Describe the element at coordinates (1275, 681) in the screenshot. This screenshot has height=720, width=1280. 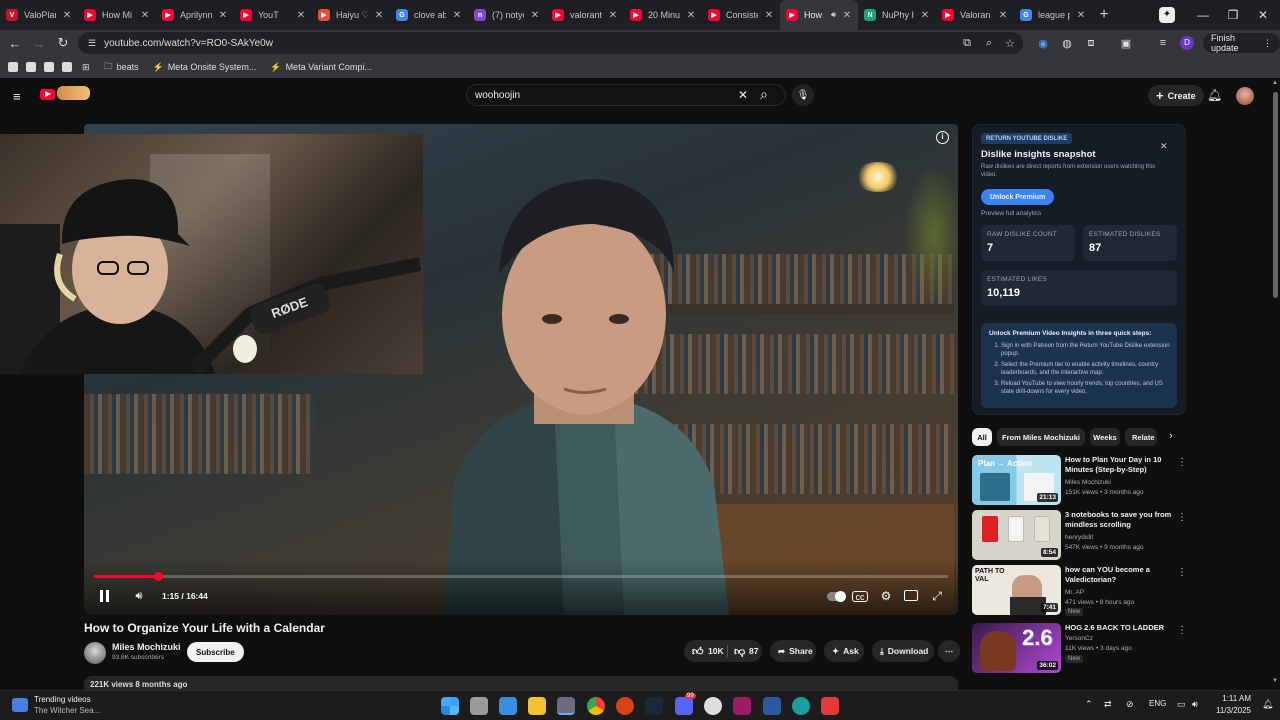
I see `scroll-down-icon: ▼` at that location.